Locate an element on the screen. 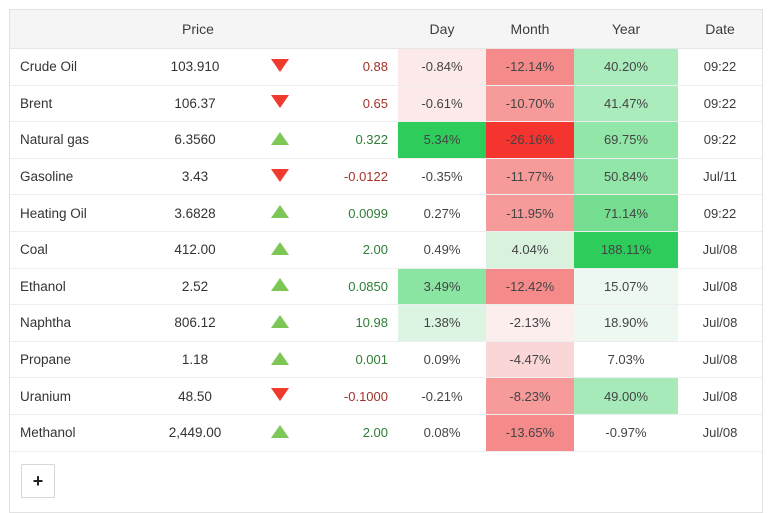  table-header-row: Price Day Month Year Date is located at coordinates (386, 29).